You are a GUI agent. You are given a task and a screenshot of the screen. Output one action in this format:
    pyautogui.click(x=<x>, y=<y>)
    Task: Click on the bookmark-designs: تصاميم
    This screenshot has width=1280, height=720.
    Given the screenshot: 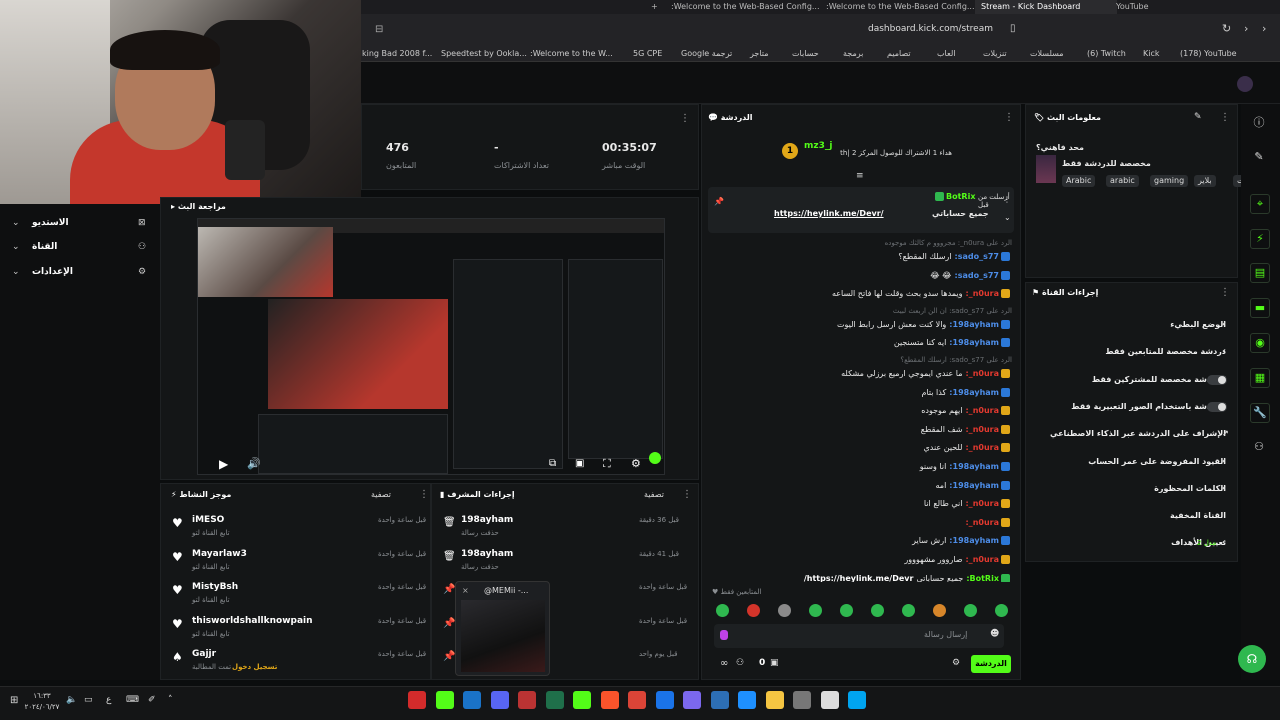 What is the action you would take?
    pyautogui.click(x=899, y=54)
    